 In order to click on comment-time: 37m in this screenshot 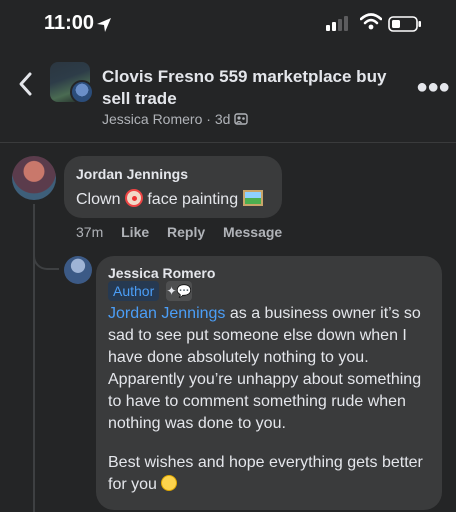, I will do `click(90, 232)`.